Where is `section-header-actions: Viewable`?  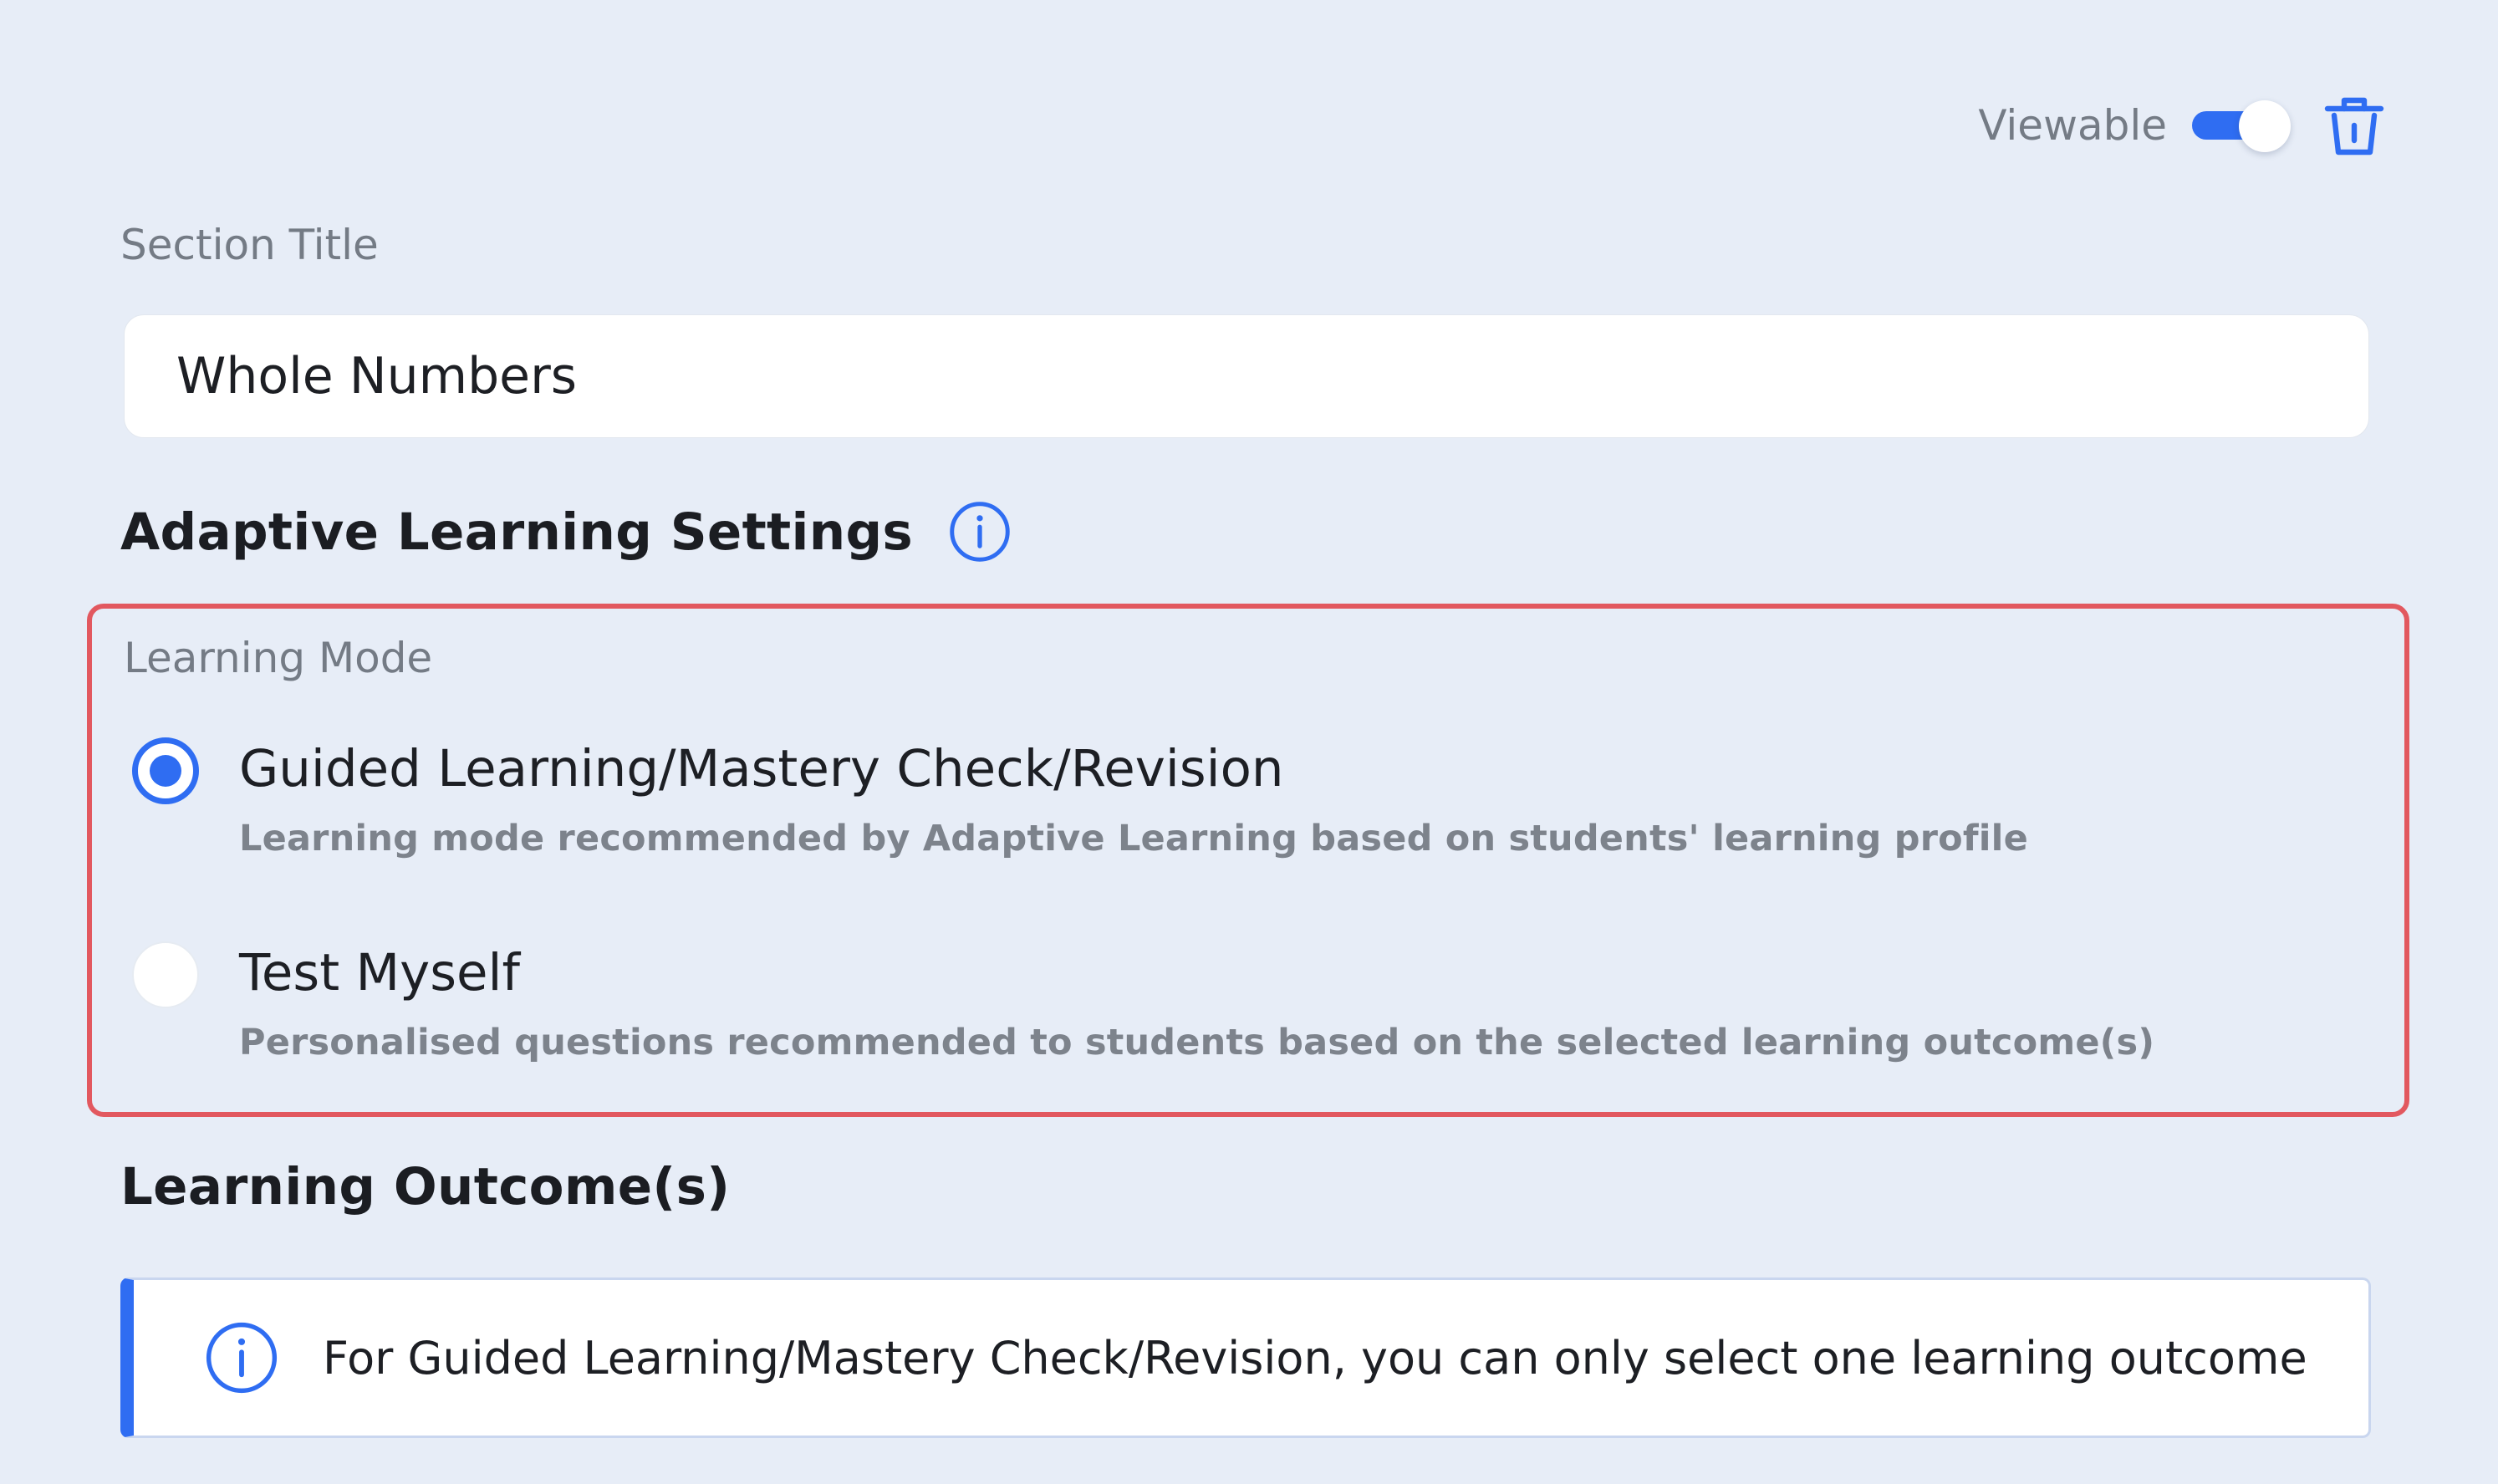 section-header-actions: Viewable is located at coordinates (2182, 125).